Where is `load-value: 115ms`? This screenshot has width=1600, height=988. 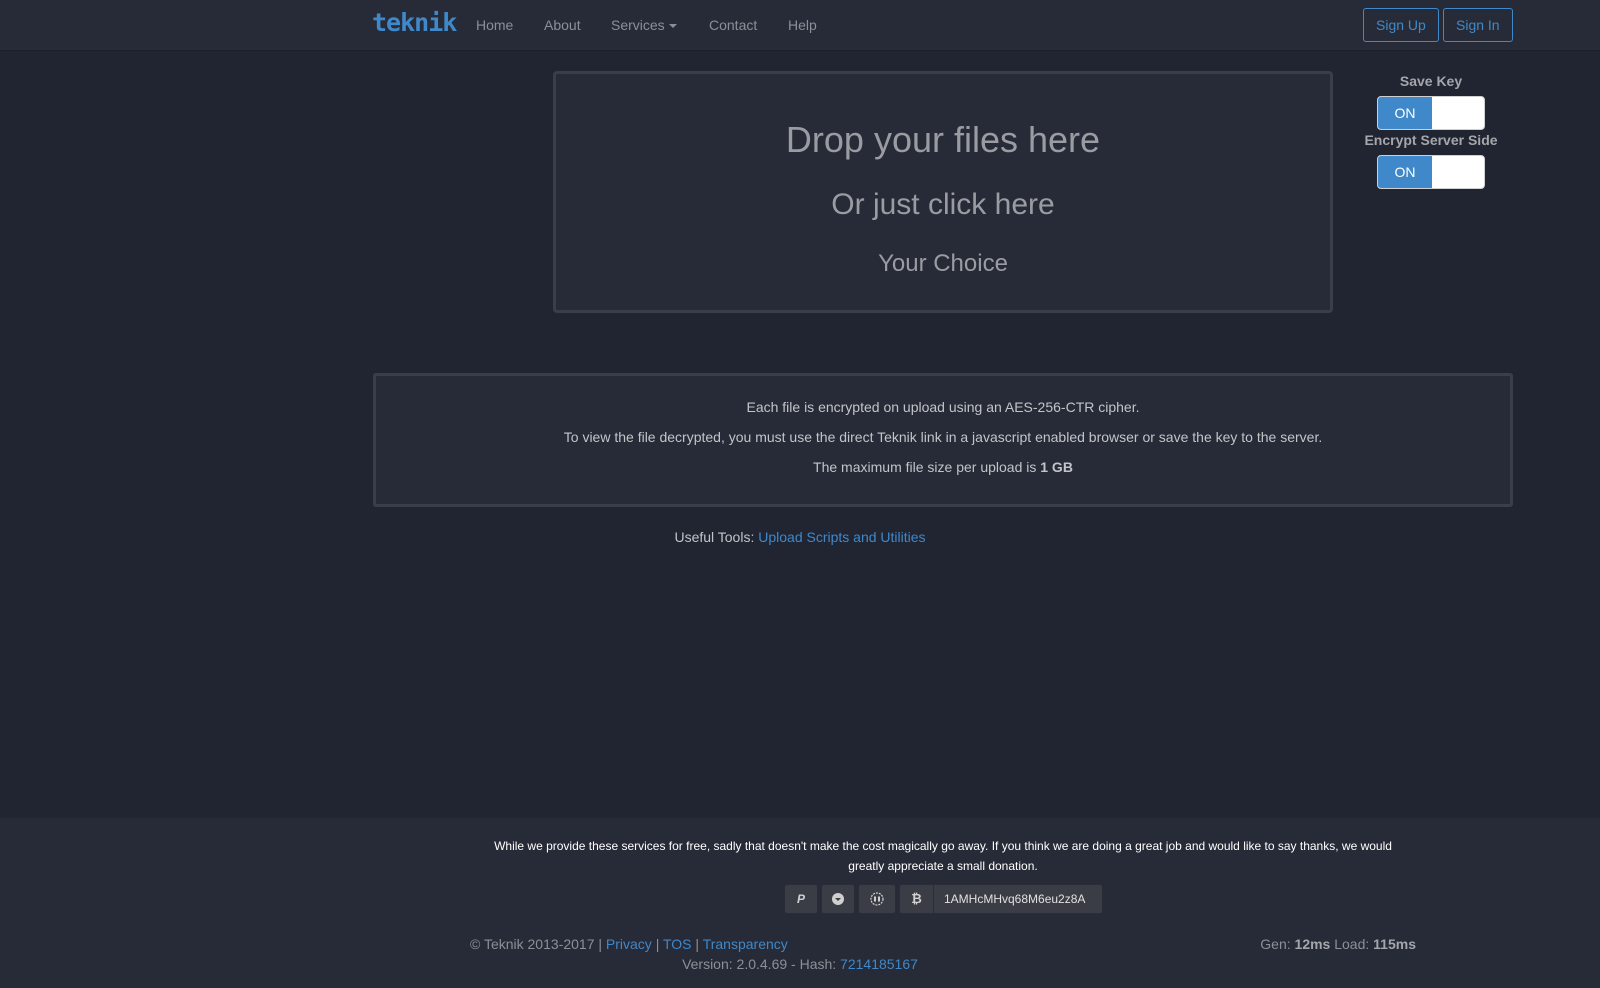 load-value: 115ms is located at coordinates (1394, 944).